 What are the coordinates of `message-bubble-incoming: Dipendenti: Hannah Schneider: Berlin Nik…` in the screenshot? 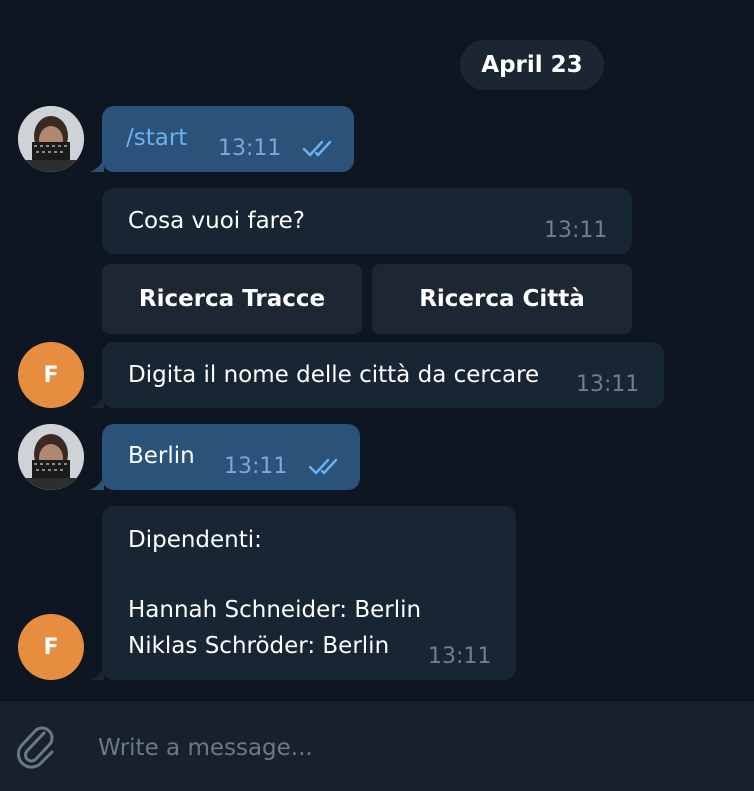 It's located at (309, 593).